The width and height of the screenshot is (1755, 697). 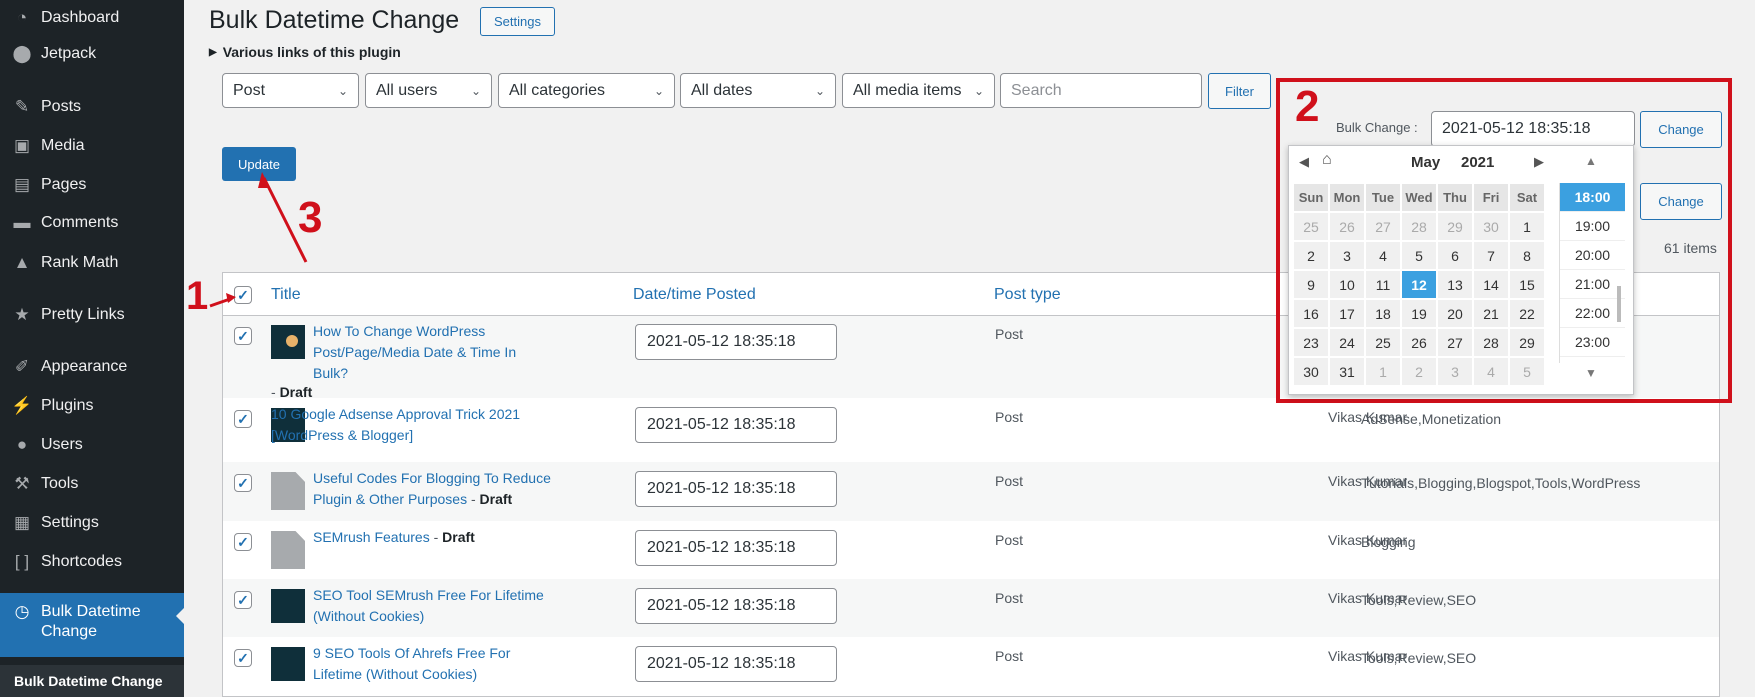 What do you see at coordinates (231, 298) in the screenshot?
I see `arrow-1-head` at bounding box center [231, 298].